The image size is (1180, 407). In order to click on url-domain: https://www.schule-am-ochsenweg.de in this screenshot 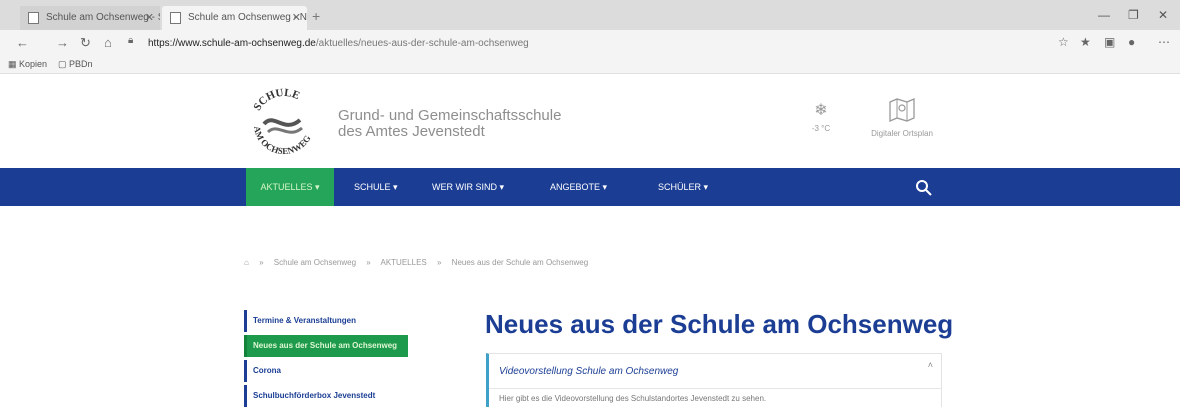, I will do `click(232, 43)`.